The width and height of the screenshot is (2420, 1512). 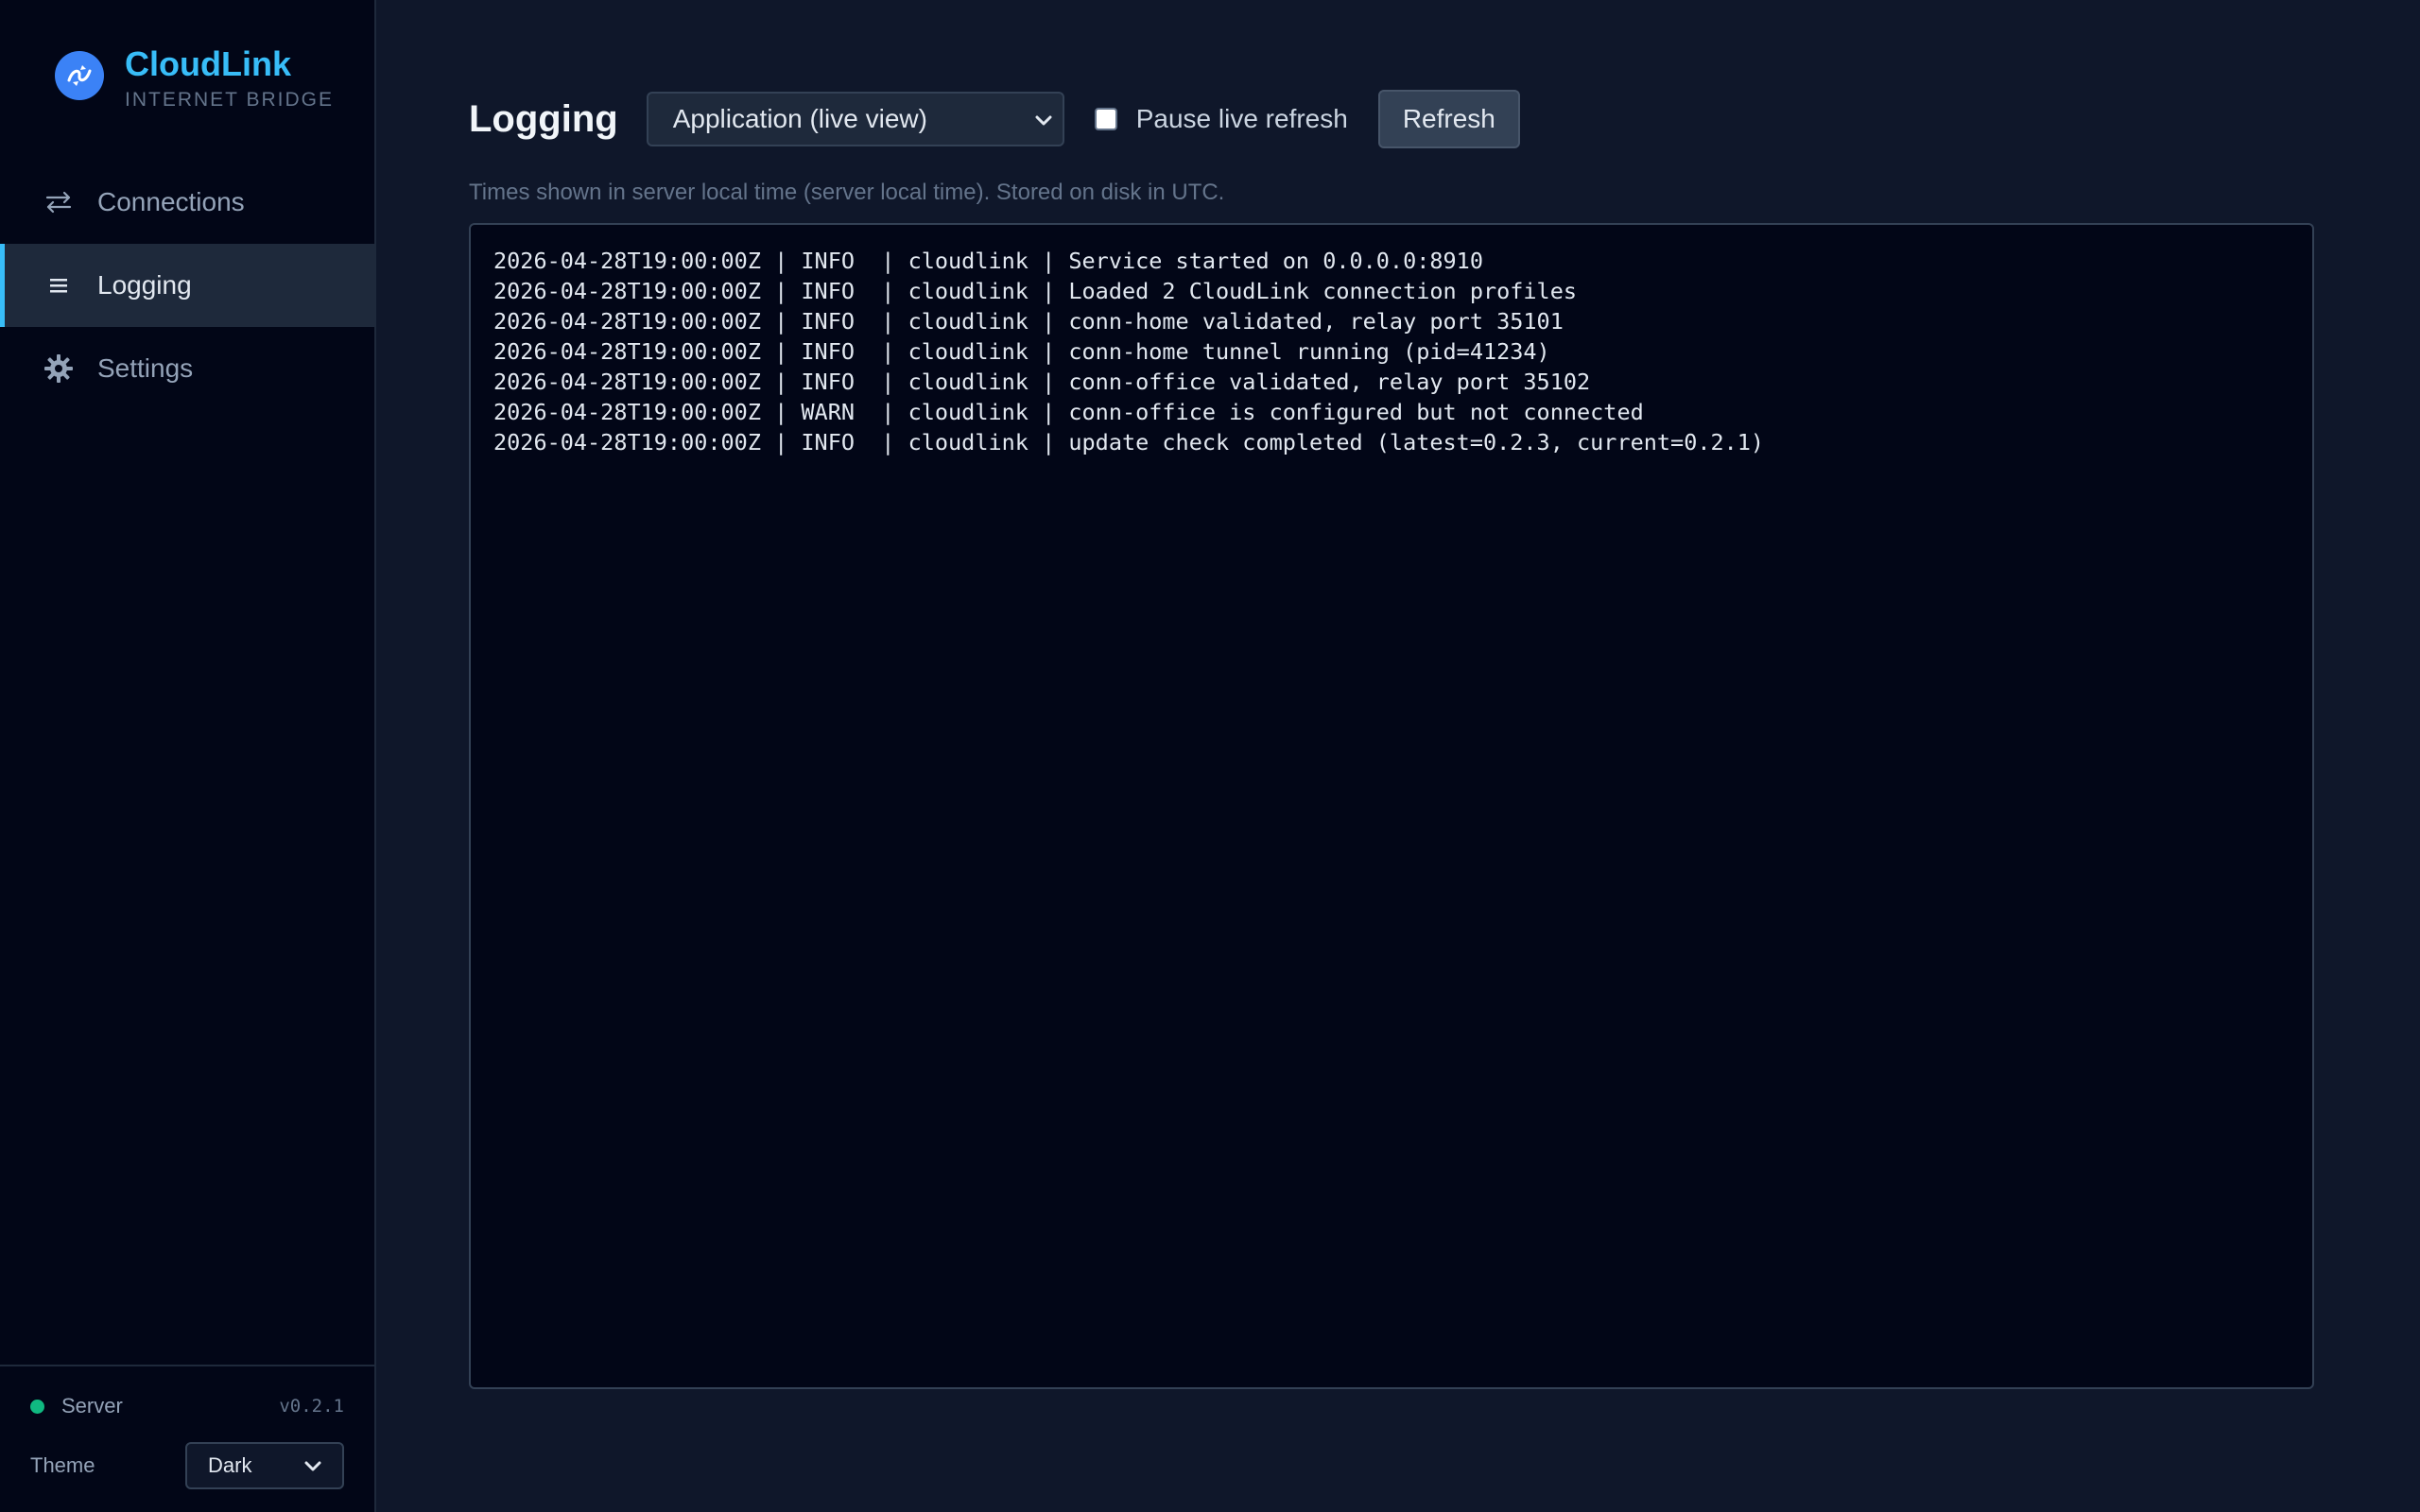 What do you see at coordinates (37, 1406) in the screenshot?
I see `server-status-dot` at bounding box center [37, 1406].